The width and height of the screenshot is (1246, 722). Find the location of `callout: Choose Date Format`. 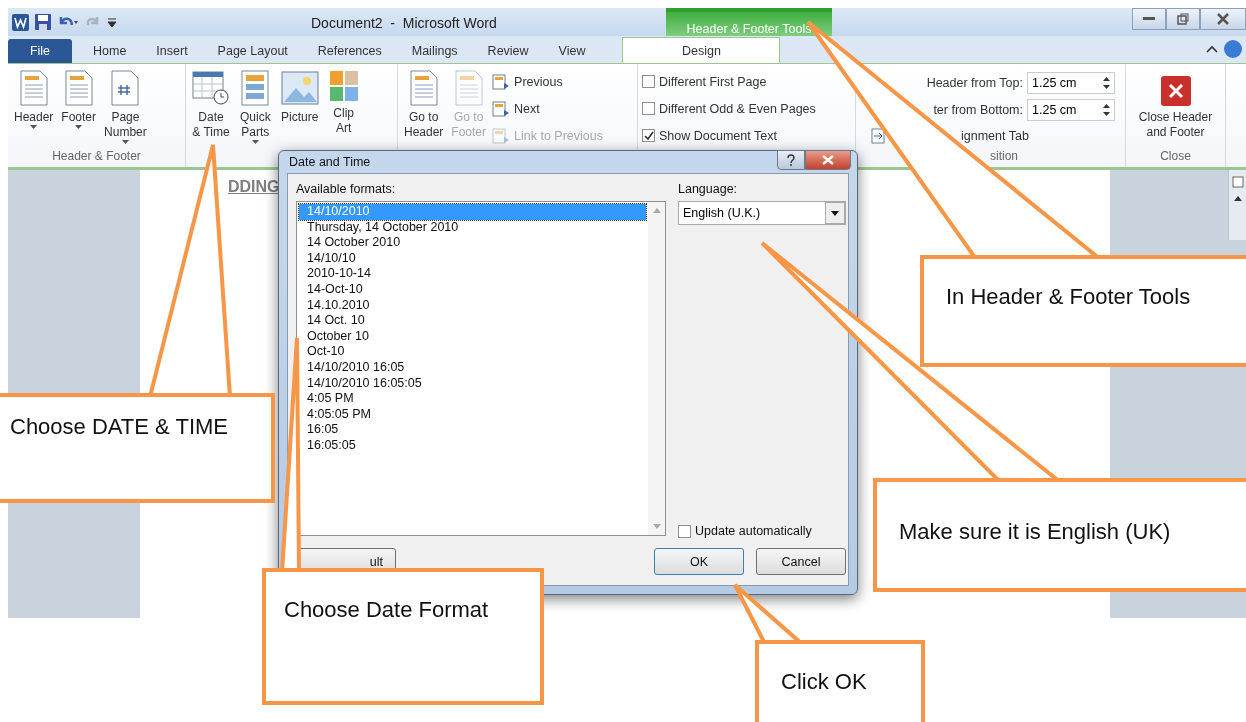

callout: Choose Date Format is located at coordinates (403, 636).